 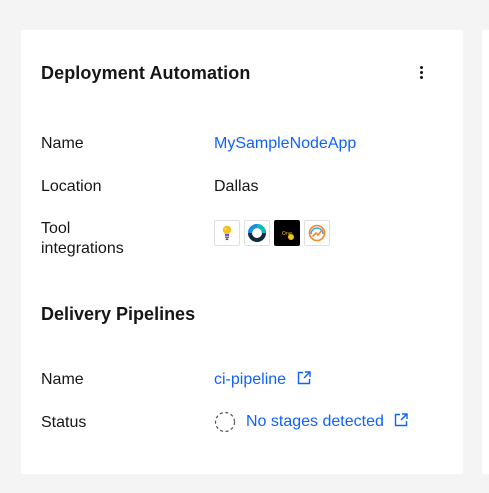 What do you see at coordinates (56, 228) in the screenshot?
I see `tool-integrations-label-line1: Tool` at bounding box center [56, 228].